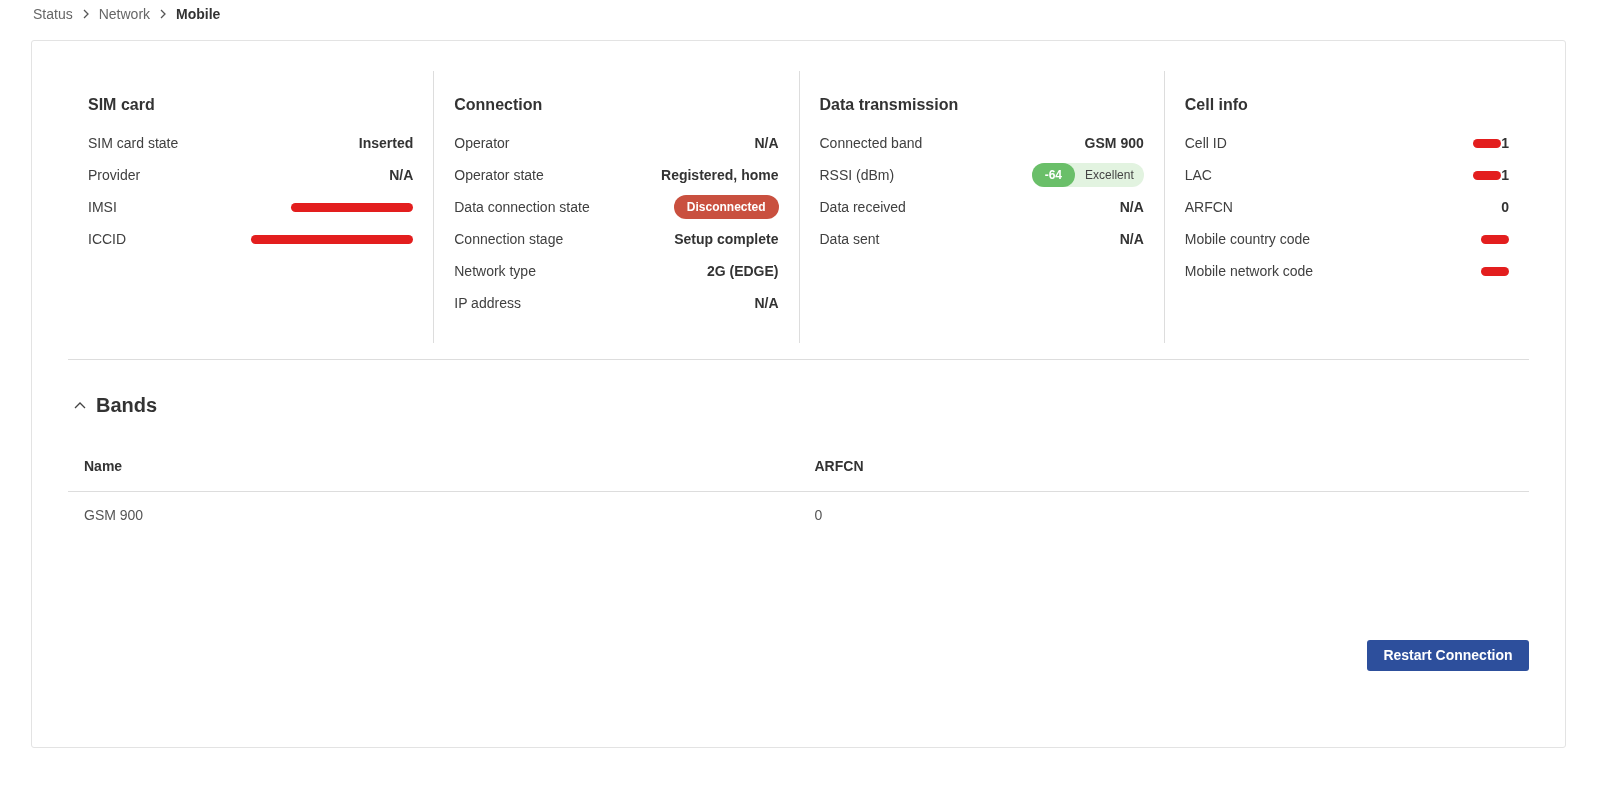 This screenshot has height=798, width=1603. I want to click on field-value: Registered, home, so click(720, 175).